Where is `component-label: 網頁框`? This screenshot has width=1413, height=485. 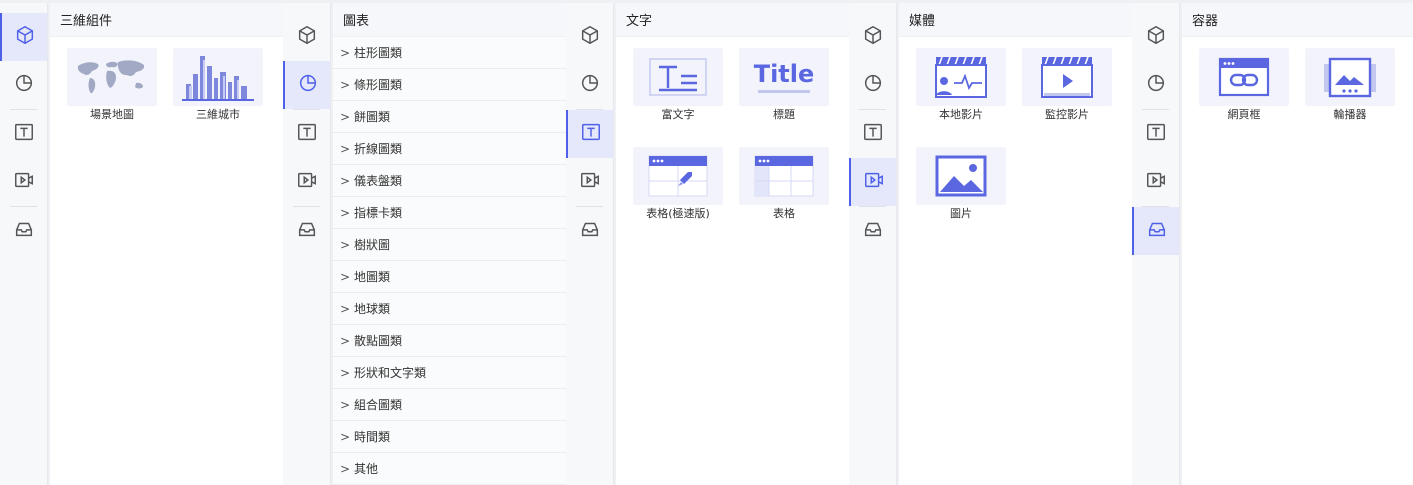 component-label: 網頁框 is located at coordinates (1244, 114).